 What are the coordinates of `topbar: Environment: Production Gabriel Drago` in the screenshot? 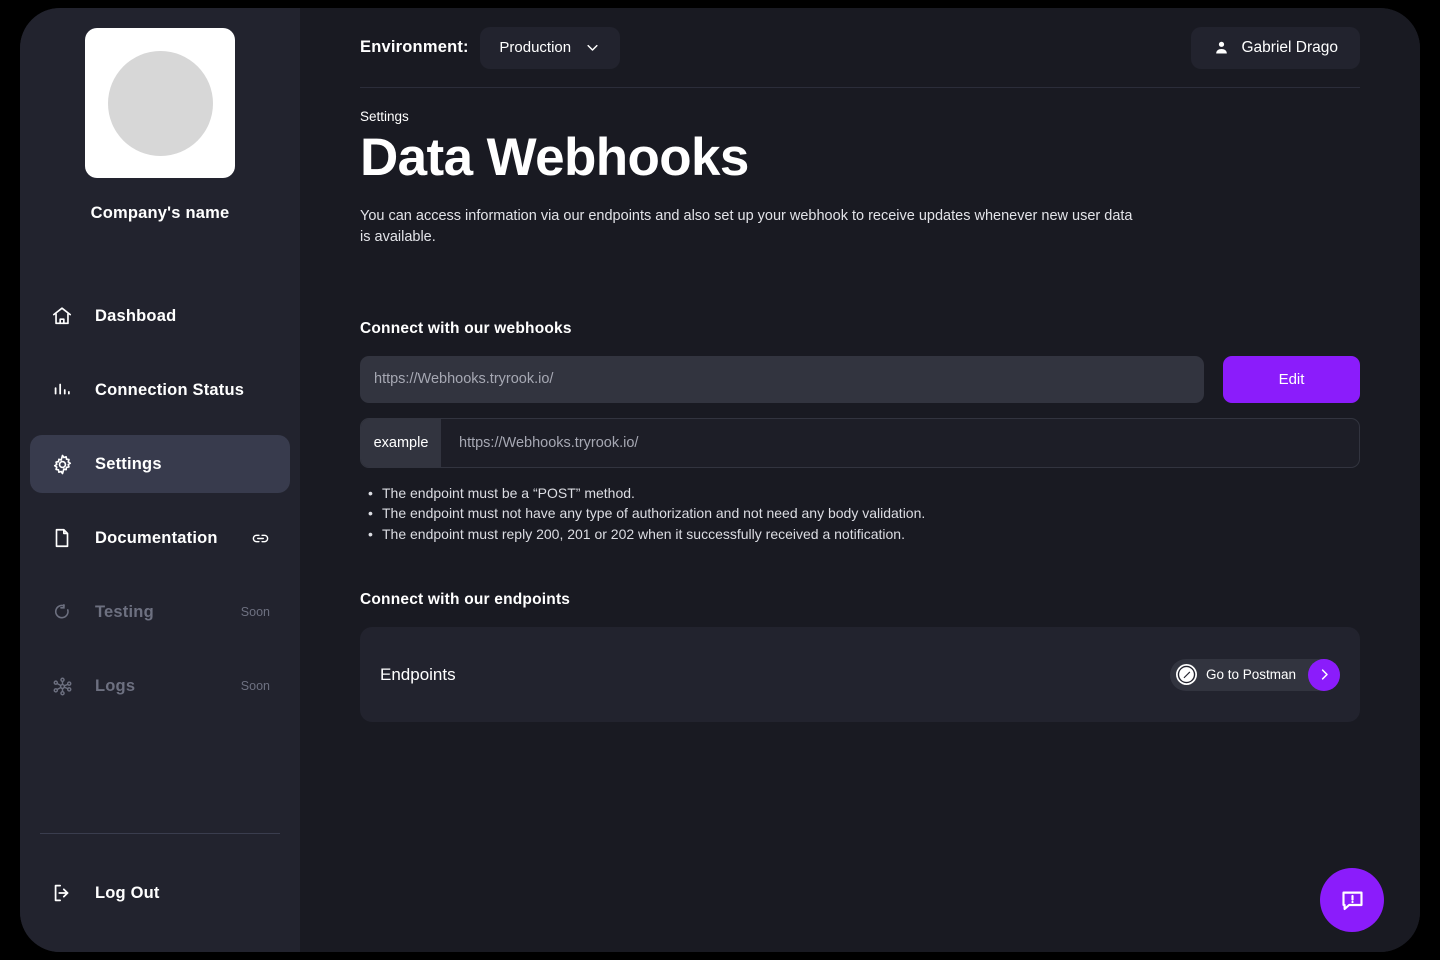 It's located at (860, 48).